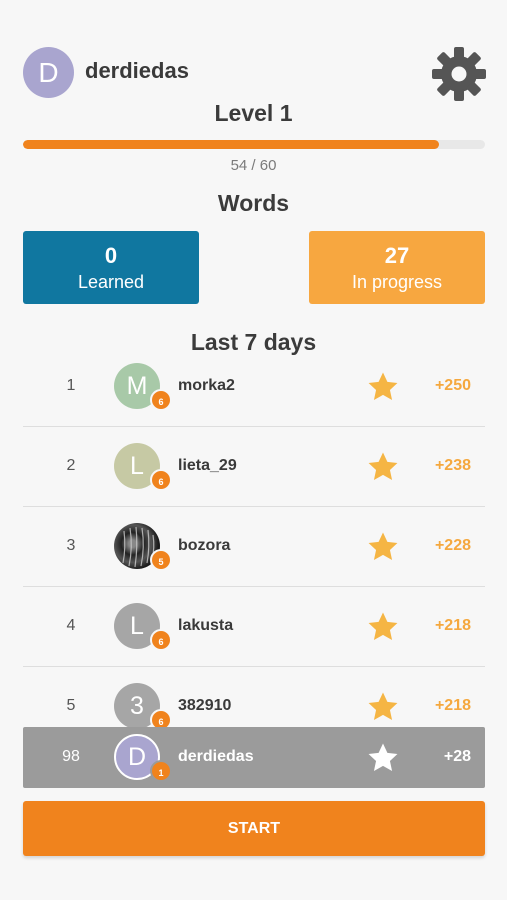  What do you see at coordinates (137, 70) in the screenshot?
I see `username: derdiedas` at bounding box center [137, 70].